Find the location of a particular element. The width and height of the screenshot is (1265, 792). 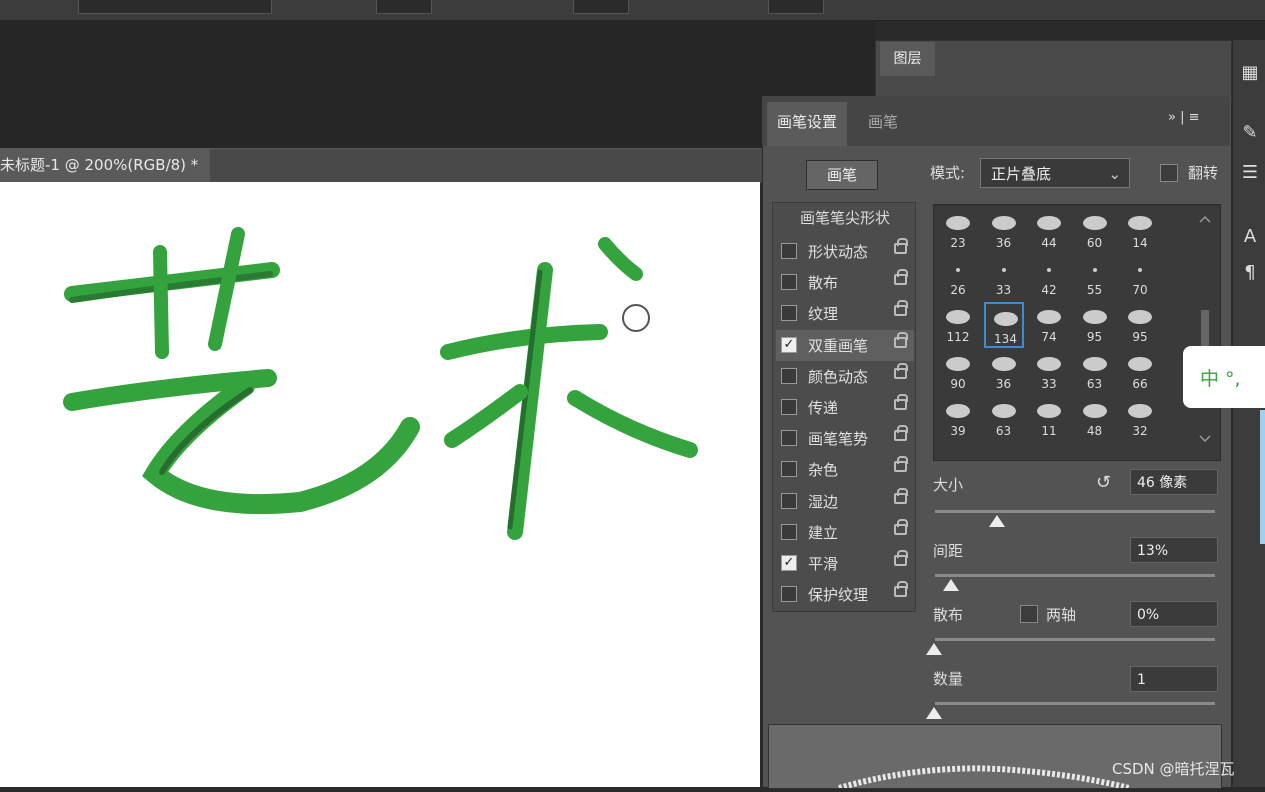

scatter-slider-thumb is located at coordinates (934, 649).